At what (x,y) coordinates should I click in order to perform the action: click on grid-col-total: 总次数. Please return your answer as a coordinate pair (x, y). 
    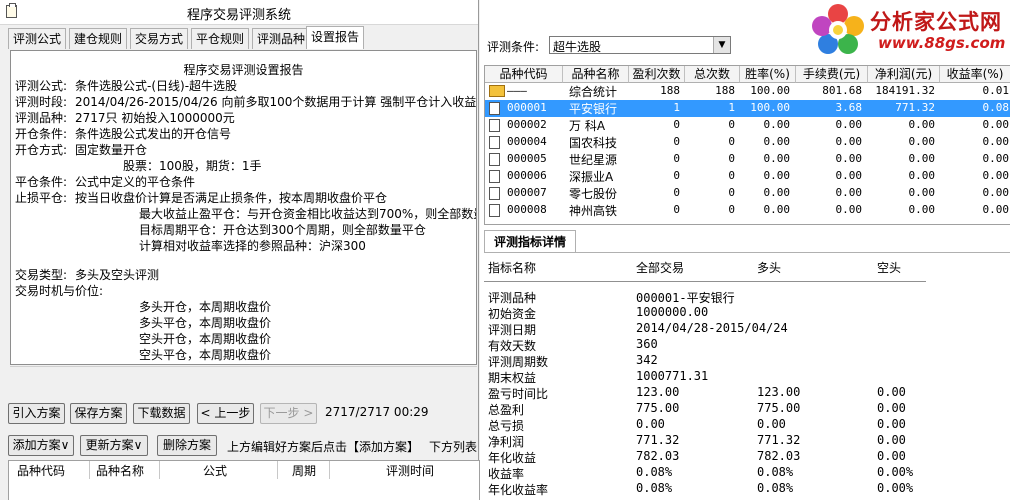
    Looking at the image, I should click on (712, 74).